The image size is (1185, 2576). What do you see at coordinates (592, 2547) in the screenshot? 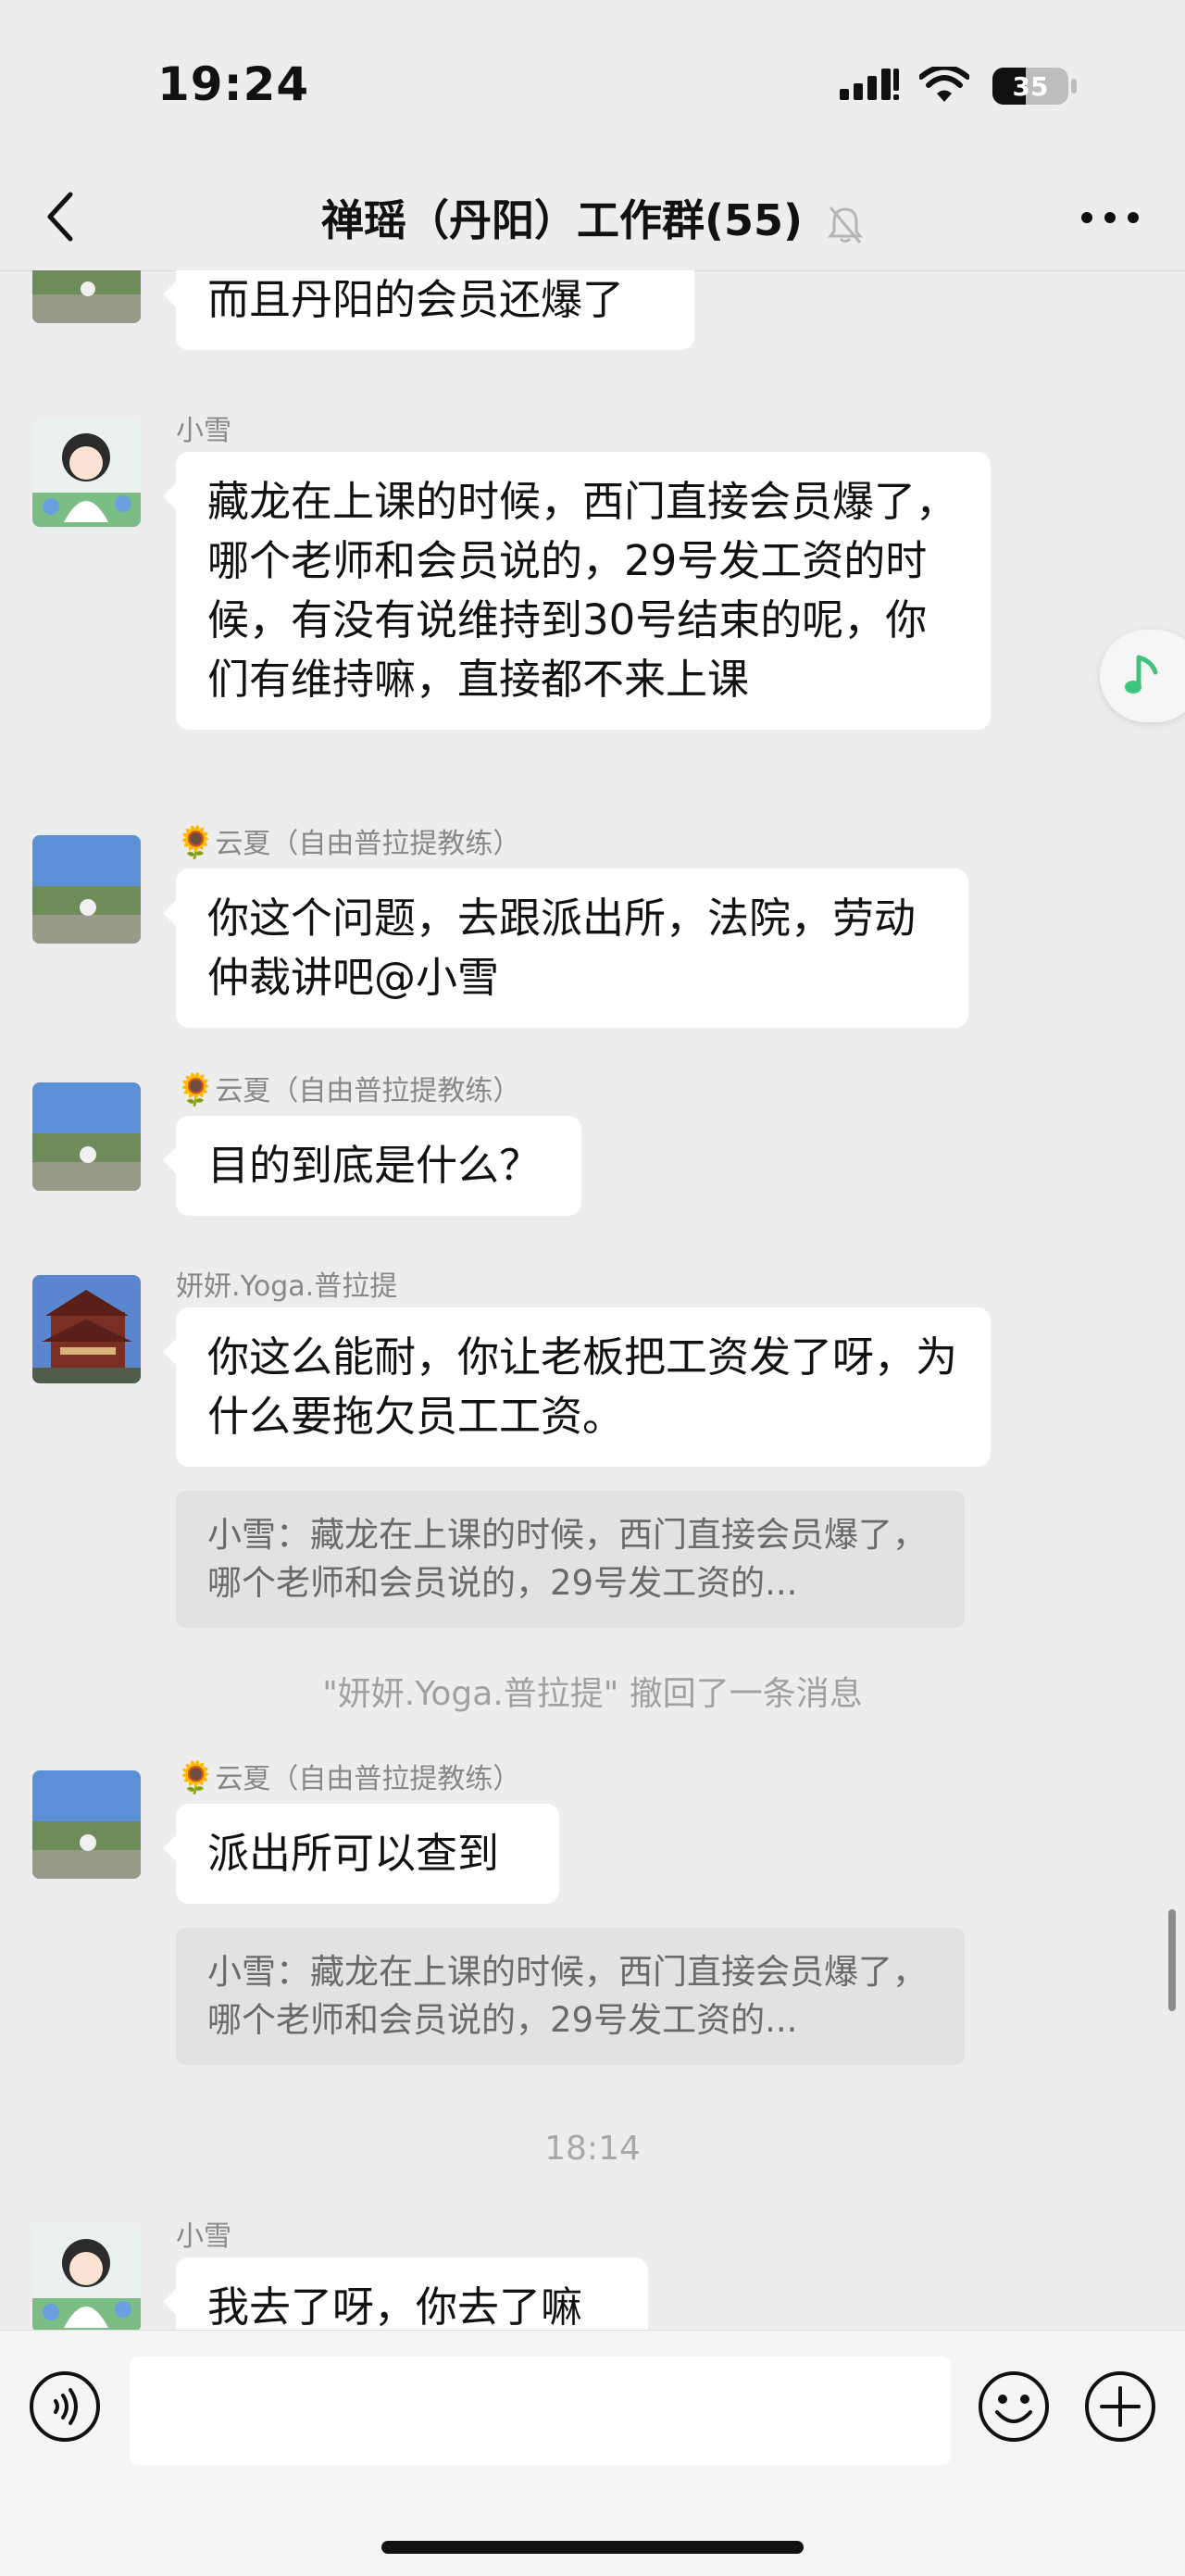
I see `home-indicator` at bounding box center [592, 2547].